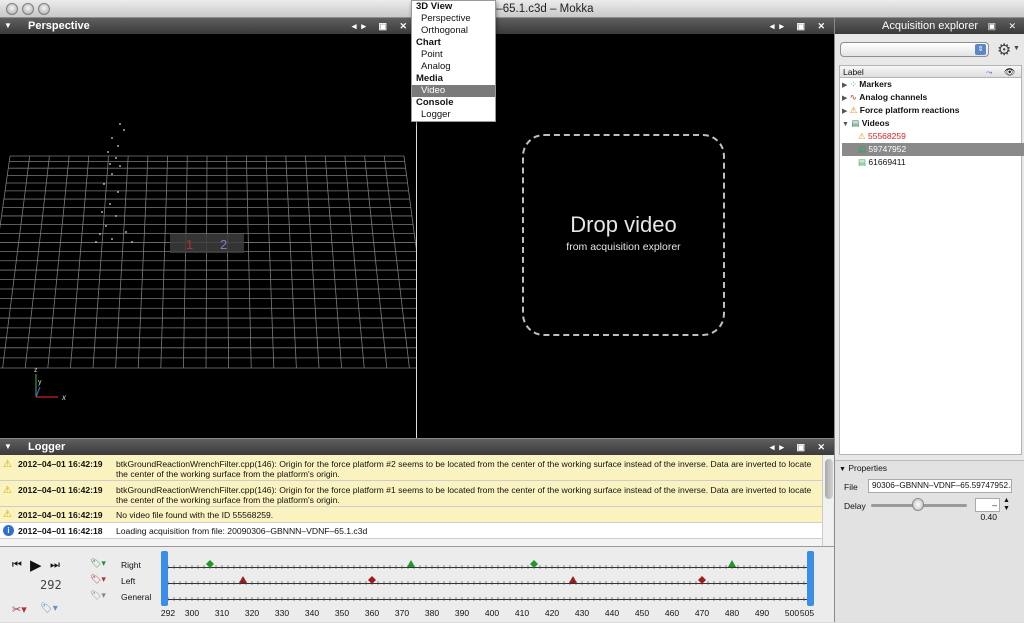 The width and height of the screenshot is (1024, 623). Describe the element at coordinates (702, 613) in the screenshot. I see `frame-tick-label: 470` at that location.